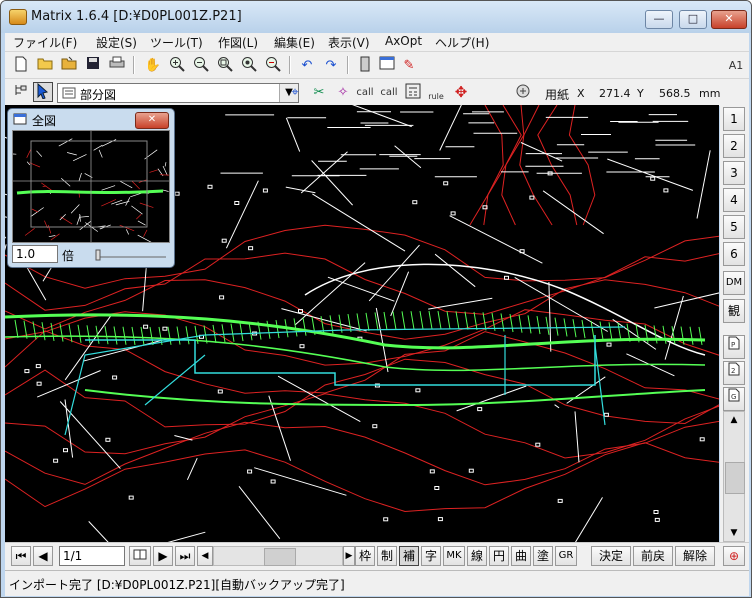 This screenshot has width=752, height=598. Describe the element at coordinates (349, 42) in the screenshot. I see `menu-view: 表示(V)` at that location.